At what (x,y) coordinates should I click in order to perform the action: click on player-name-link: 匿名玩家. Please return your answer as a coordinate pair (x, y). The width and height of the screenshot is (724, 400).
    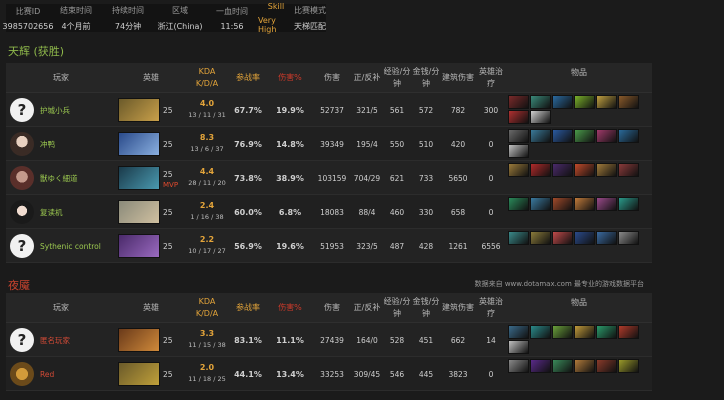
    Looking at the image, I should click on (55, 340).